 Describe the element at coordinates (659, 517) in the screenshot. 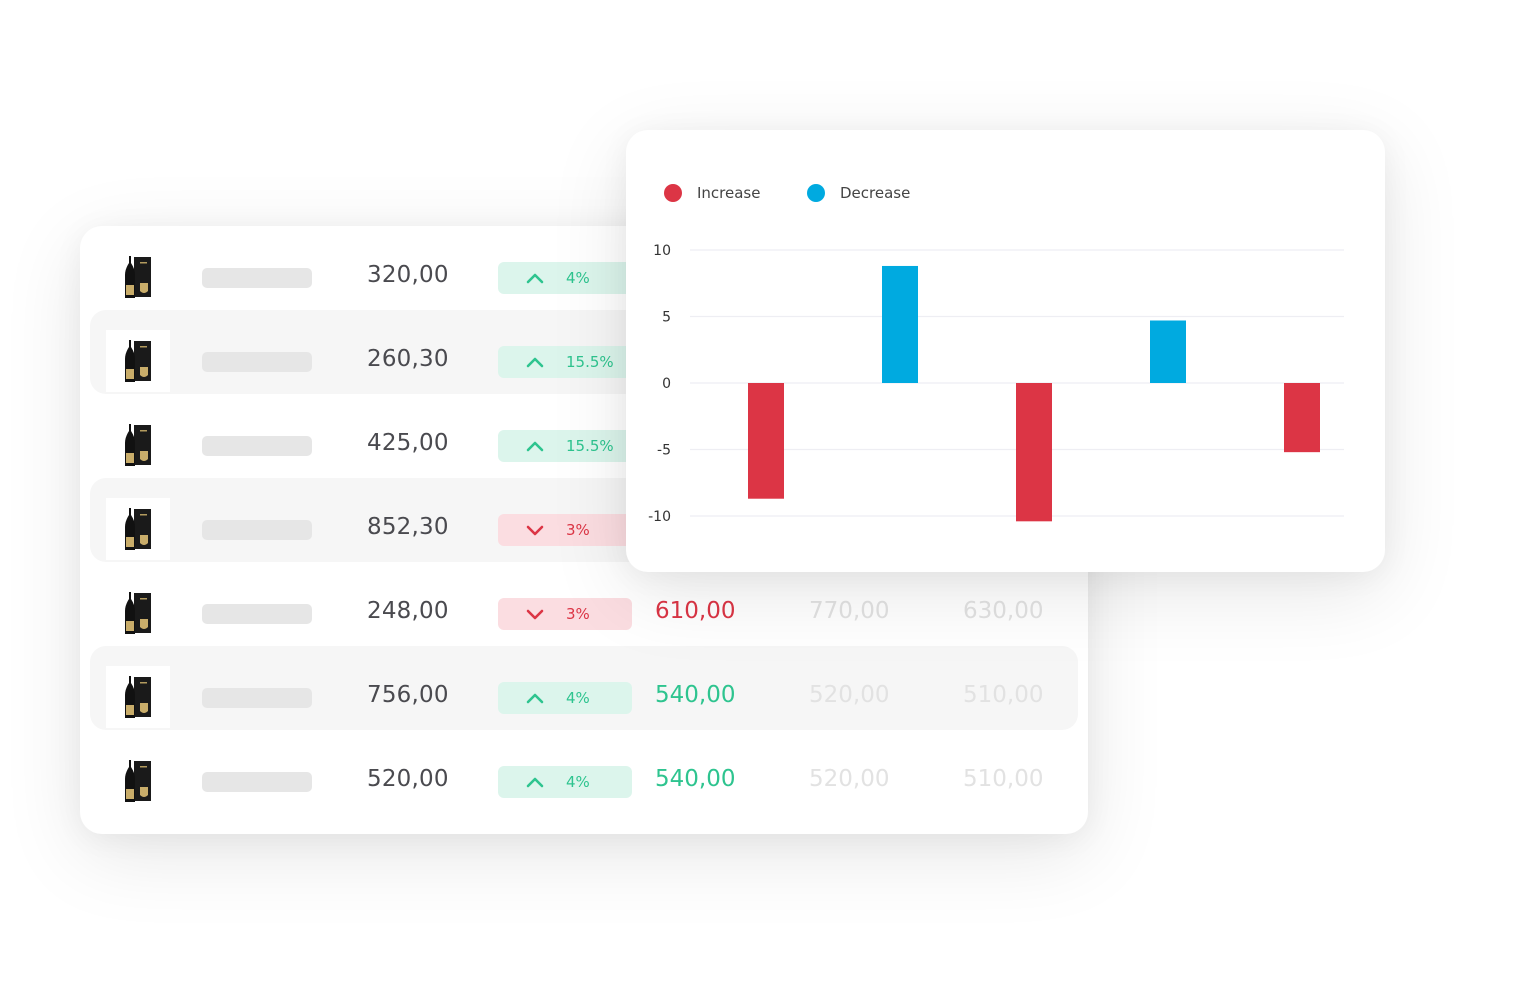

I see `y-tick-label: -10` at that location.